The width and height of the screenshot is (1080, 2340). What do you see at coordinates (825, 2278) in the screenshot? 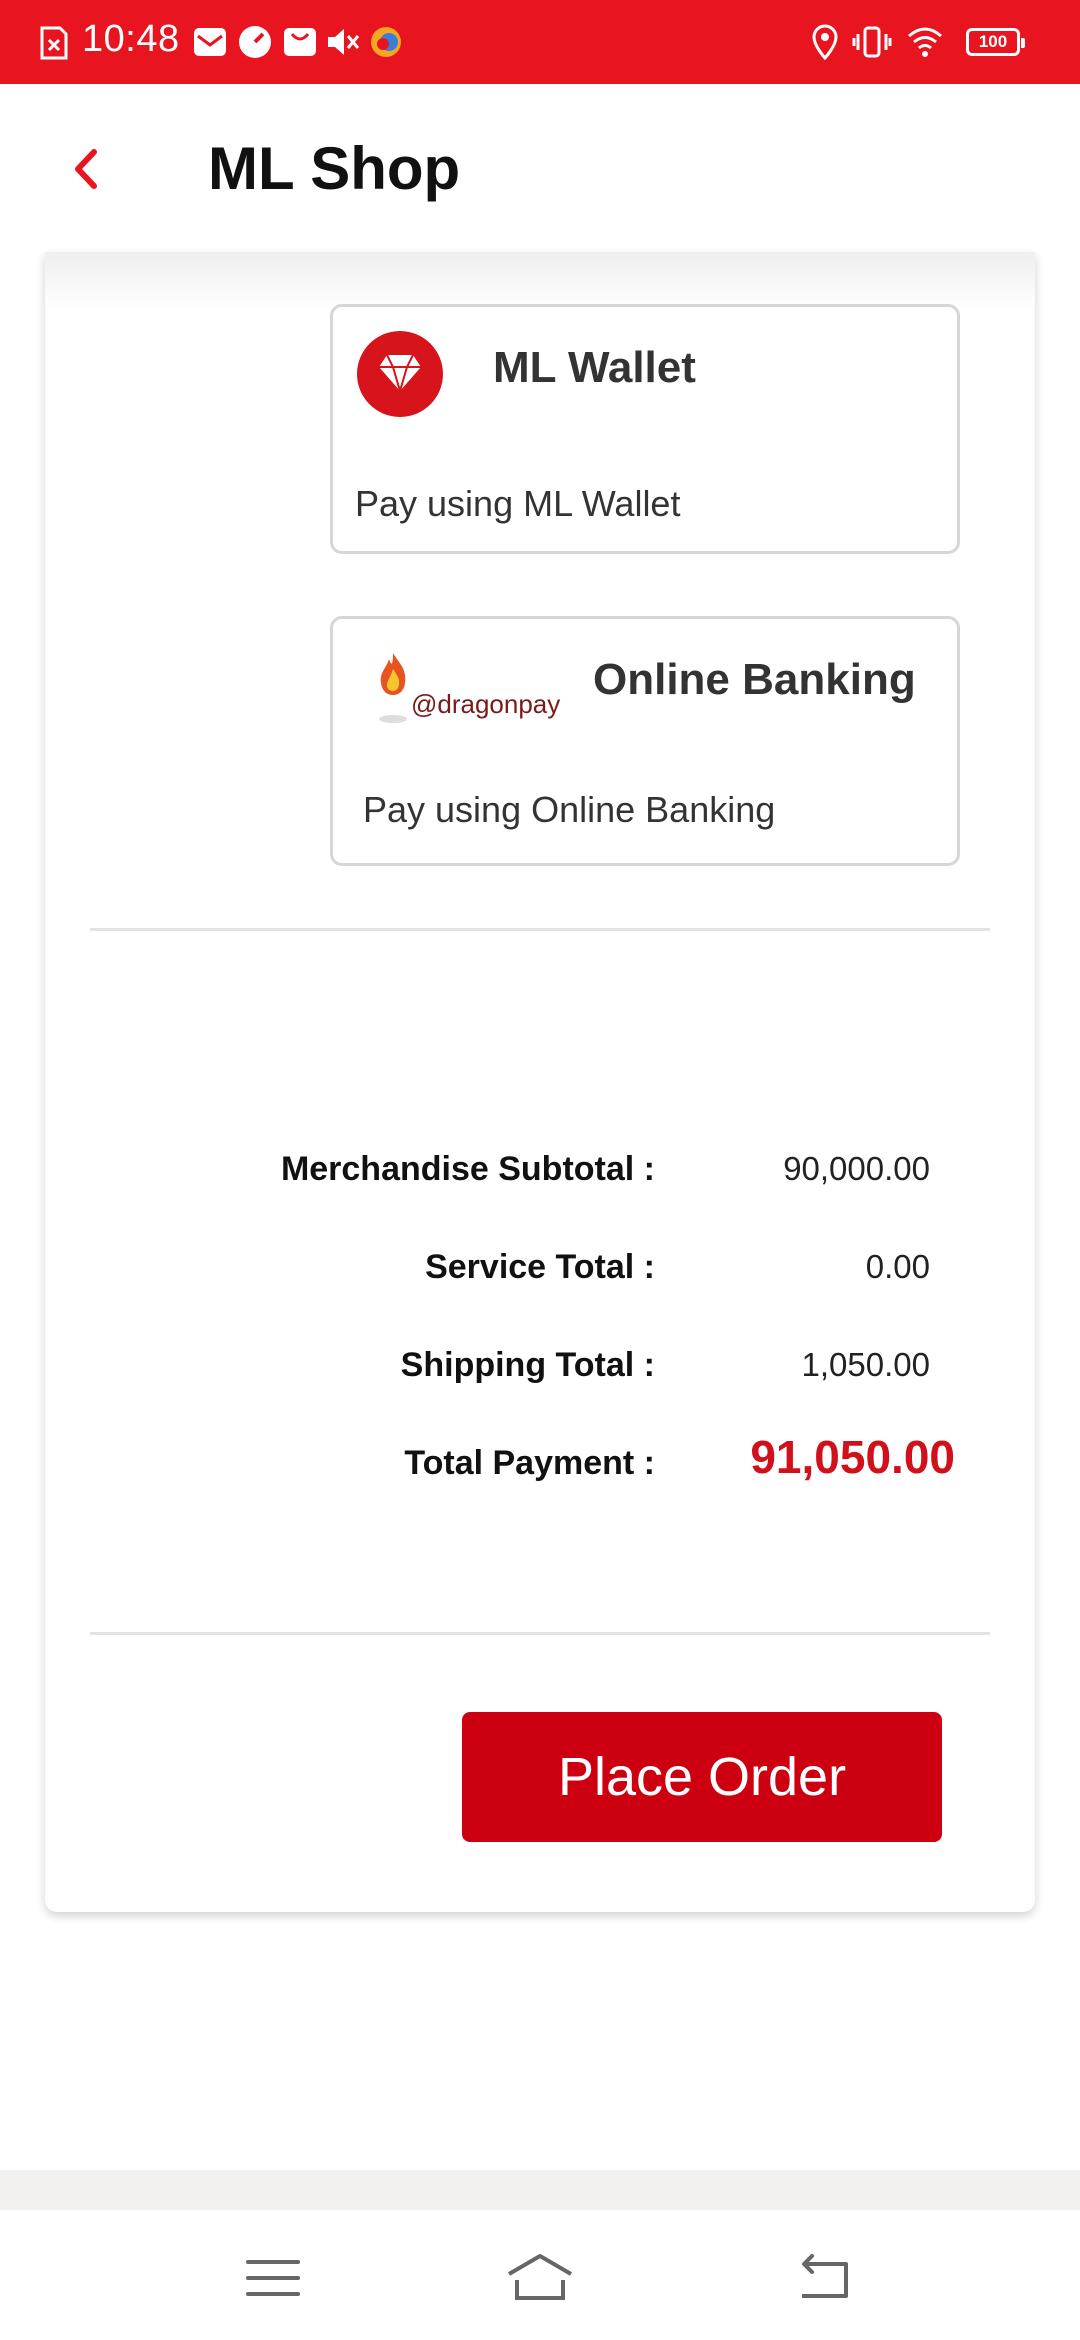
I see `back-icon` at bounding box center [825, 2278].